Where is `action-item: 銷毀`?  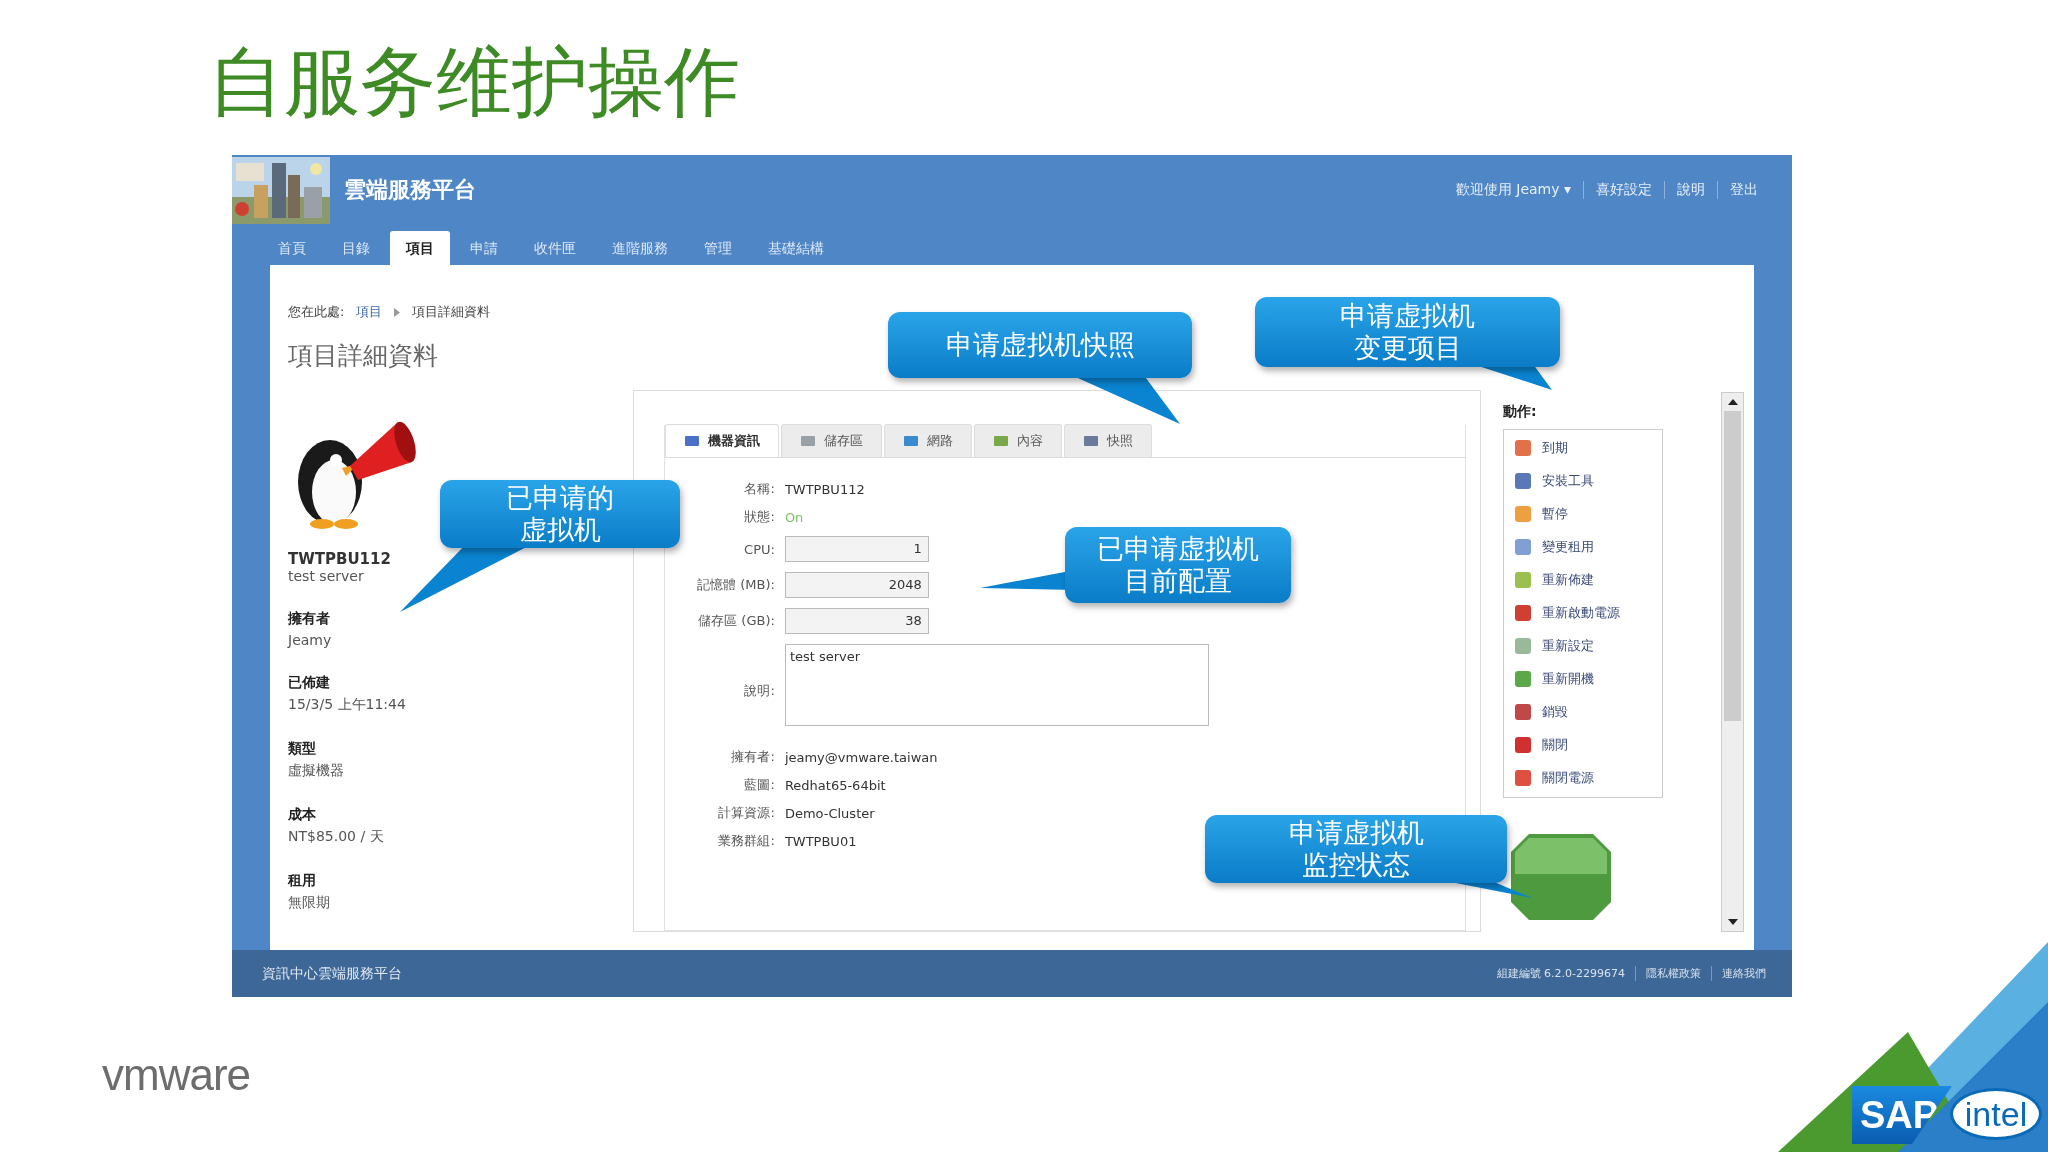 action-item: 銷毀 is located at coordinates (1587, 711).